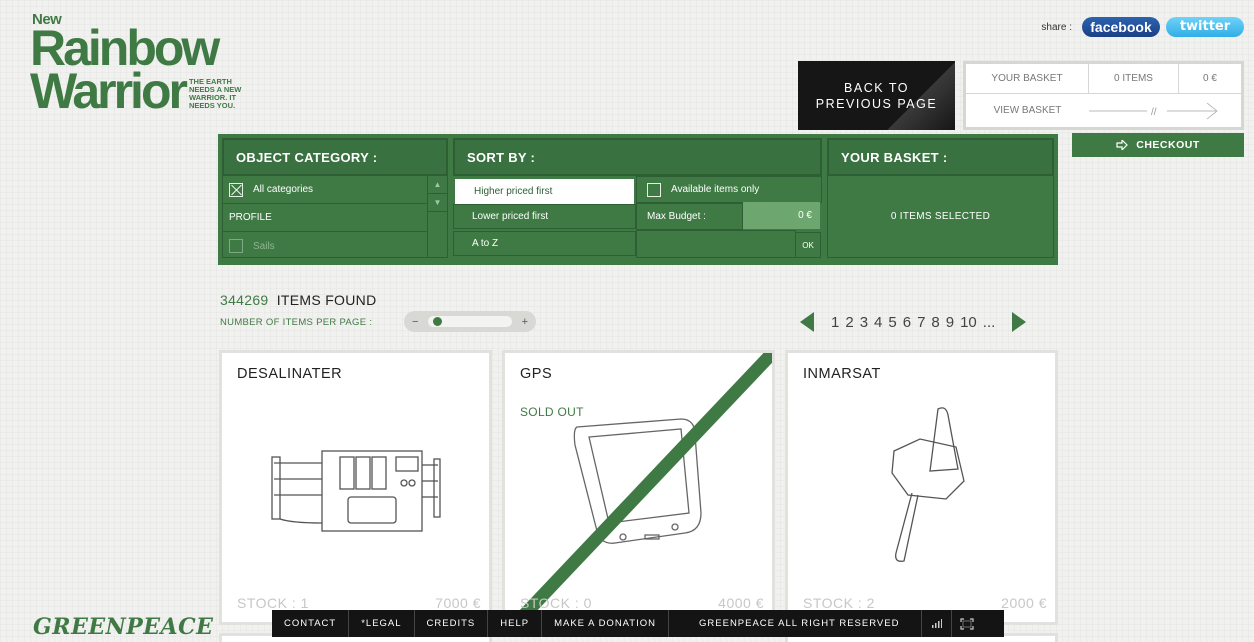 The width and height of the screenshot is (1254, 642). What do you see at coordinates (1122, 145) in the screenshot?
I see `arrow-right-icon` at bounding box center [1122, 145].